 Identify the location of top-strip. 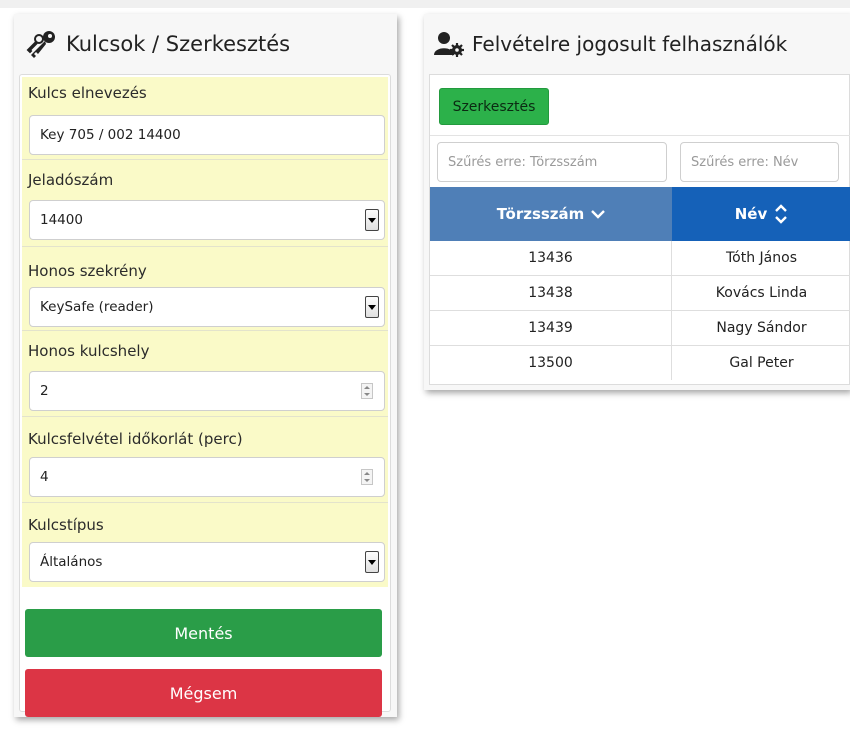
(425, 4).